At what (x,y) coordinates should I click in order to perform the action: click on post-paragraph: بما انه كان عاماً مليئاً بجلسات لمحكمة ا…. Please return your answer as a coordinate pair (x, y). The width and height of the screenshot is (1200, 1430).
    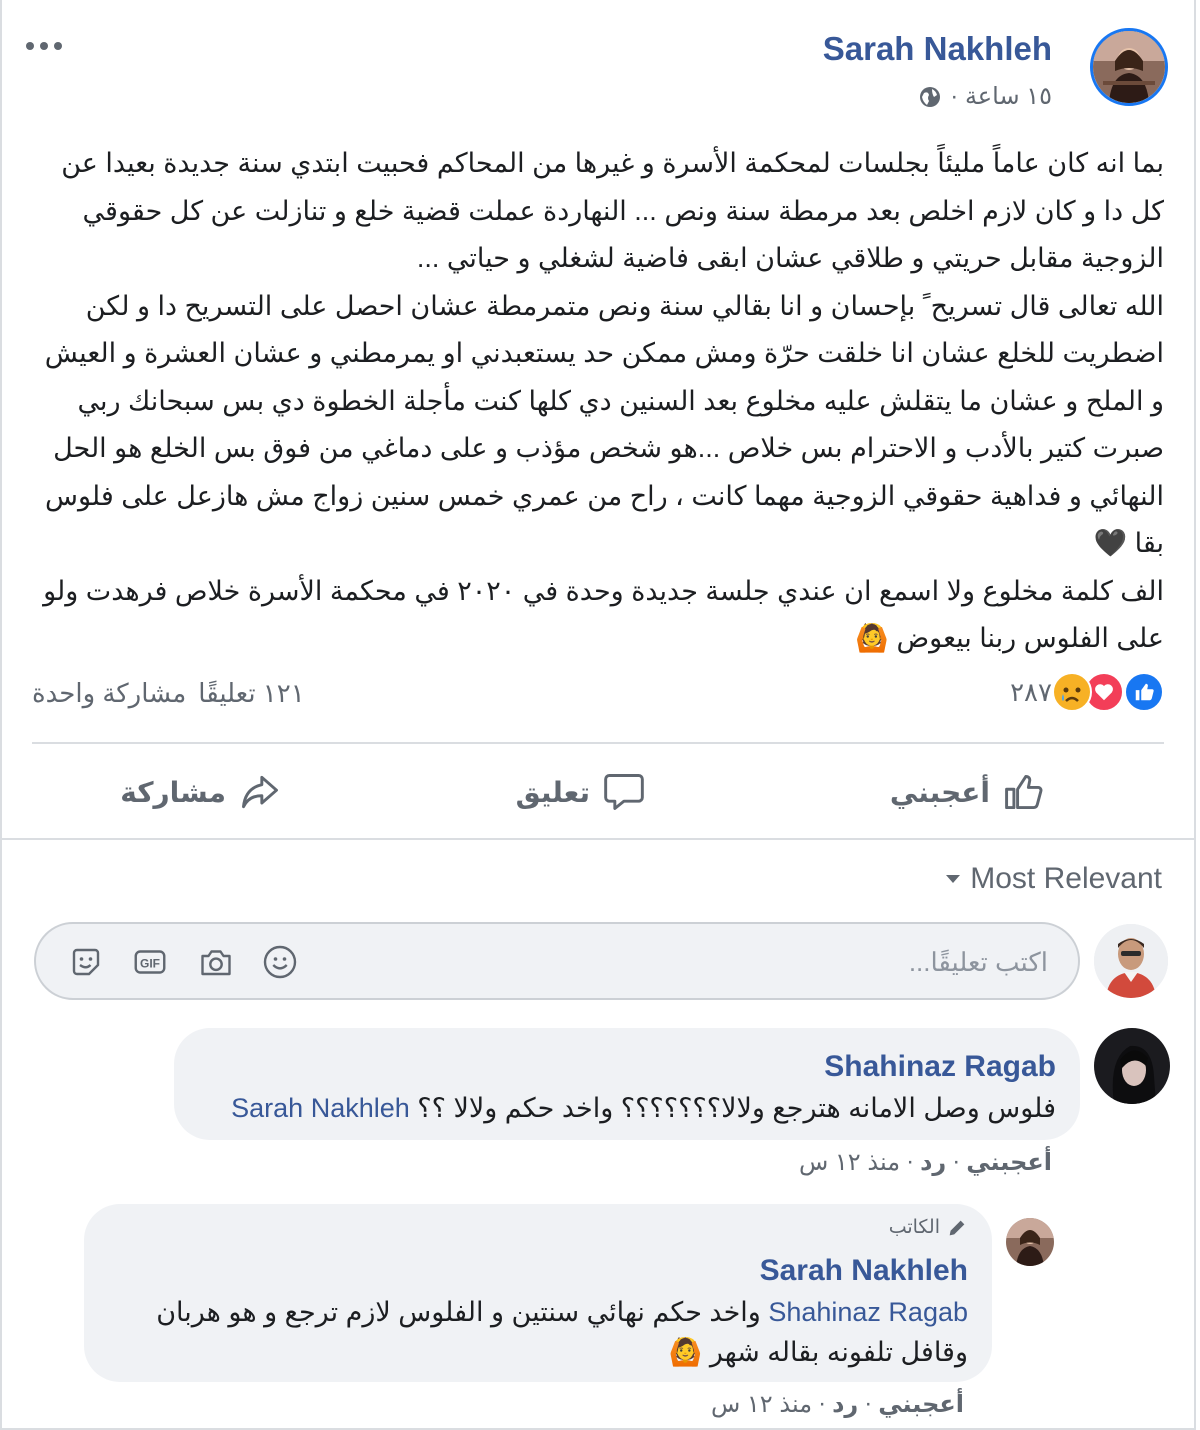
    Looking at the image, I should click on (612, 210).